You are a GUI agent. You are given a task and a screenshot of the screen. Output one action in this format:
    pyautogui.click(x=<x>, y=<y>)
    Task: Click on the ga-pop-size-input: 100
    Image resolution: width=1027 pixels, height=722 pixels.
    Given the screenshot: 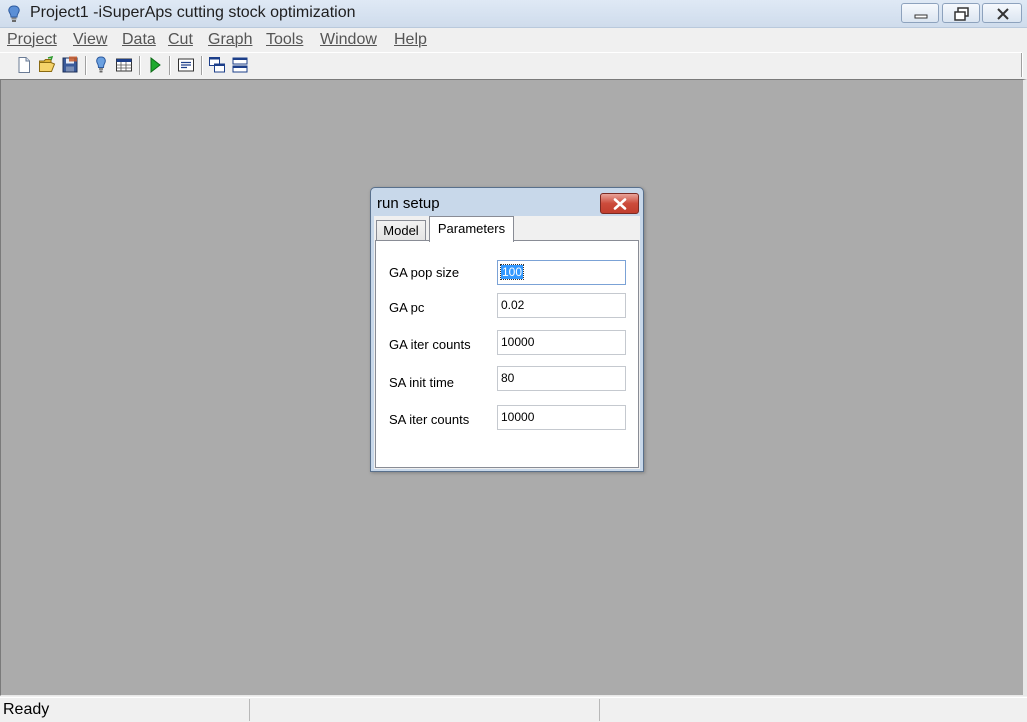 What is the action you would take?
    pyautogui.click(x=561, y=272)
    